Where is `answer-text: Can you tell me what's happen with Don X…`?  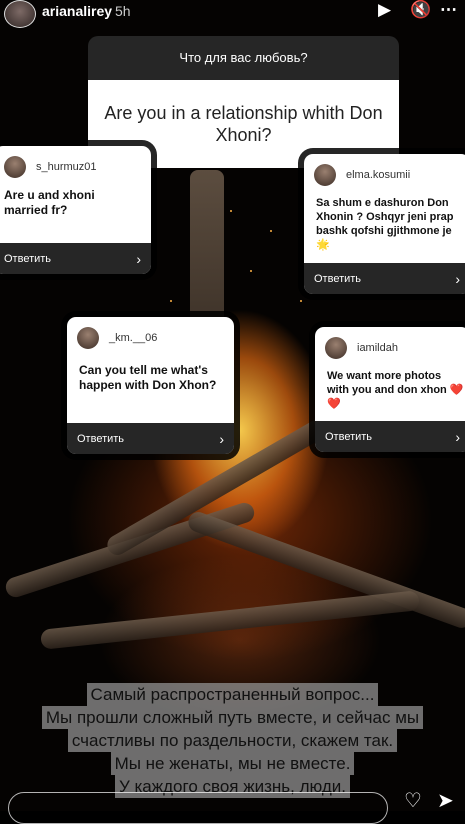
answer-text: Can you tell me what's happen with Don X… is located at coordinates (148, 377).